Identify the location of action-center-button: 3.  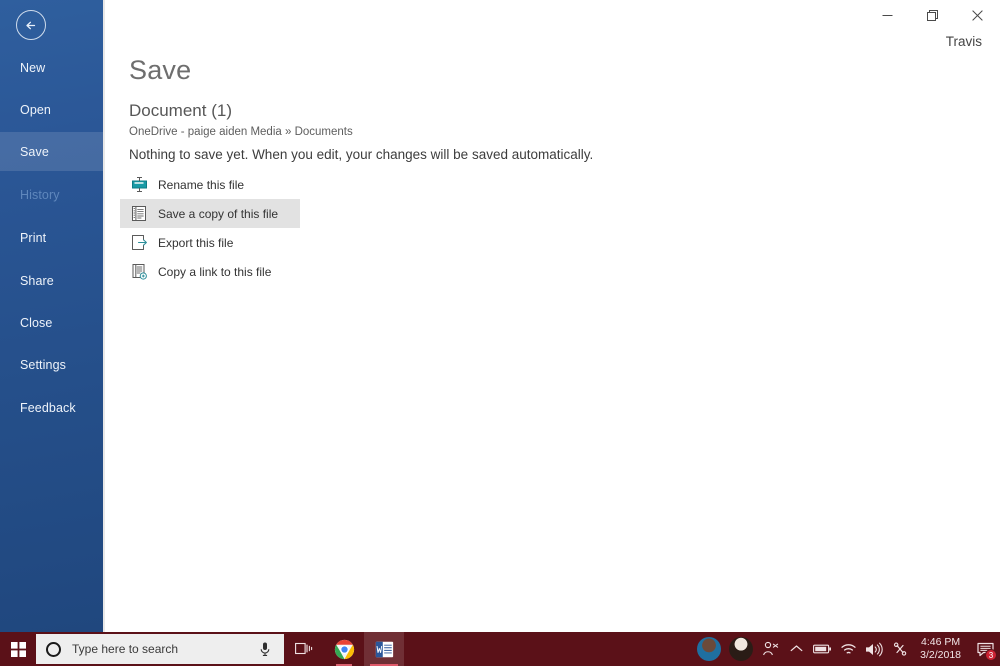
(985, 649).